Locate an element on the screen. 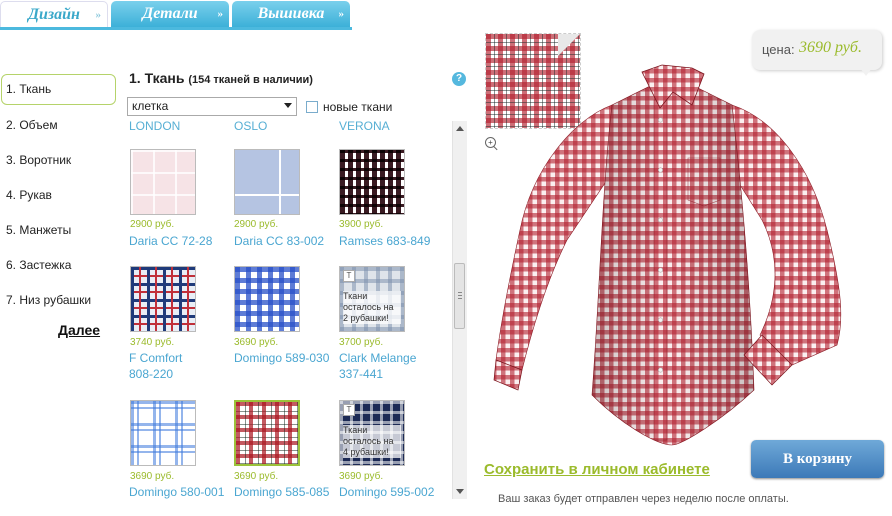 This screenshot has height=516, width=892. fabric-heading: 1. Ткань (154 тканей в наличии) is located at coordinates (221, 78).